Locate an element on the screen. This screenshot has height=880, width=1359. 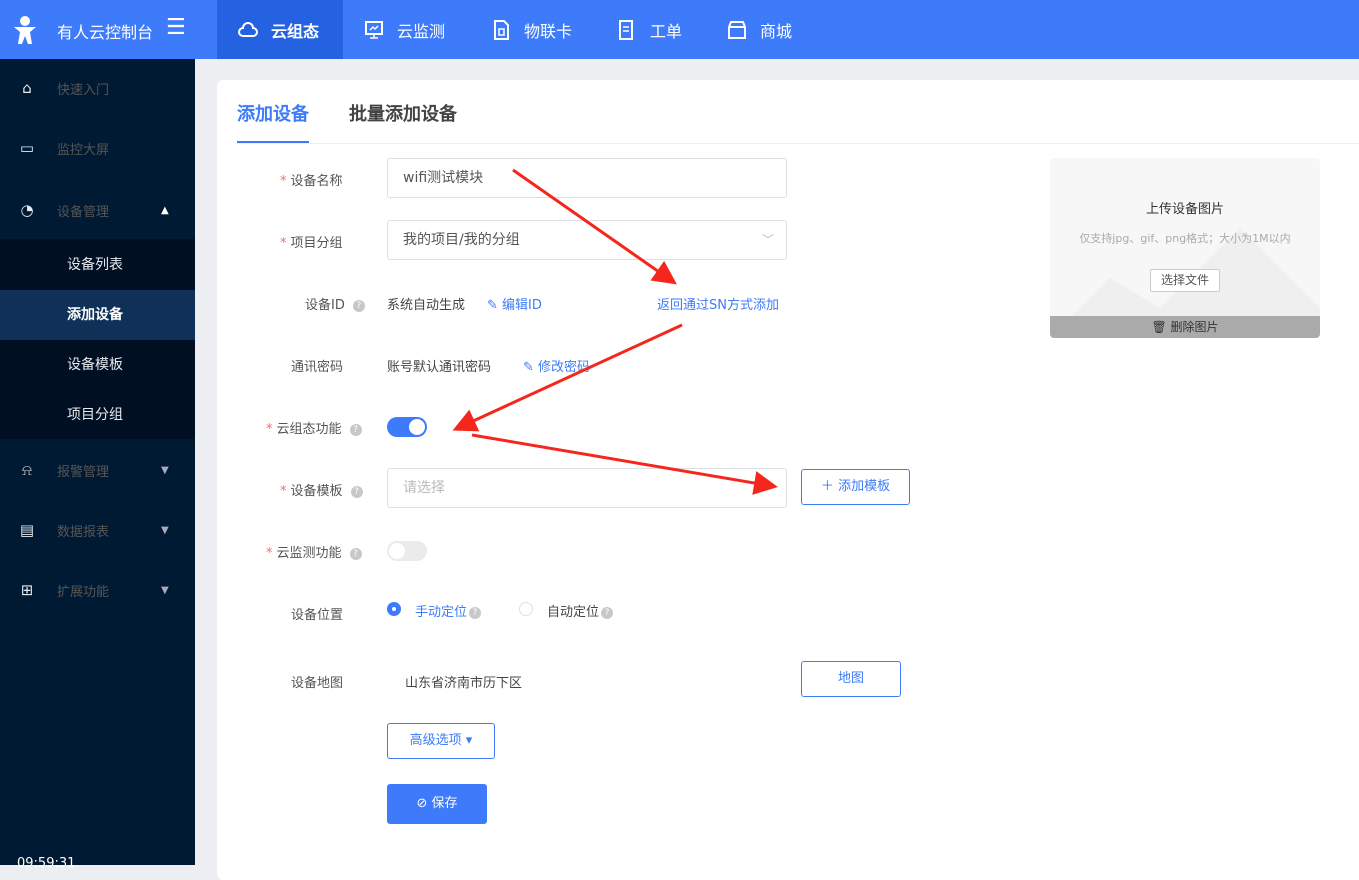
sidebar-label: 数据报表 is located at coordinates (83, 532).